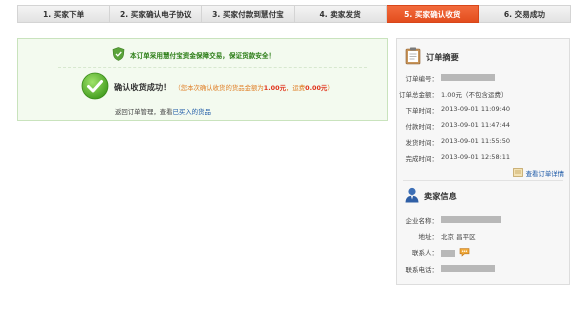  I want to click on seller-info-header: 卖家信息, so click(431, 196).